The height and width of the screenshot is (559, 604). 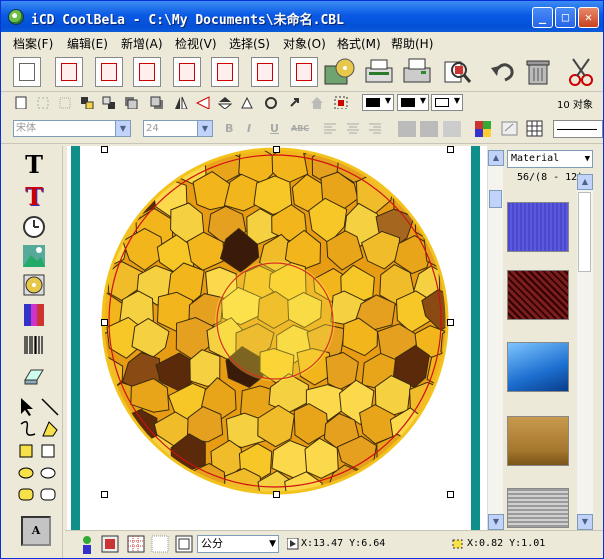 I want to click on align-right-icon, so click(x=375, y=128).